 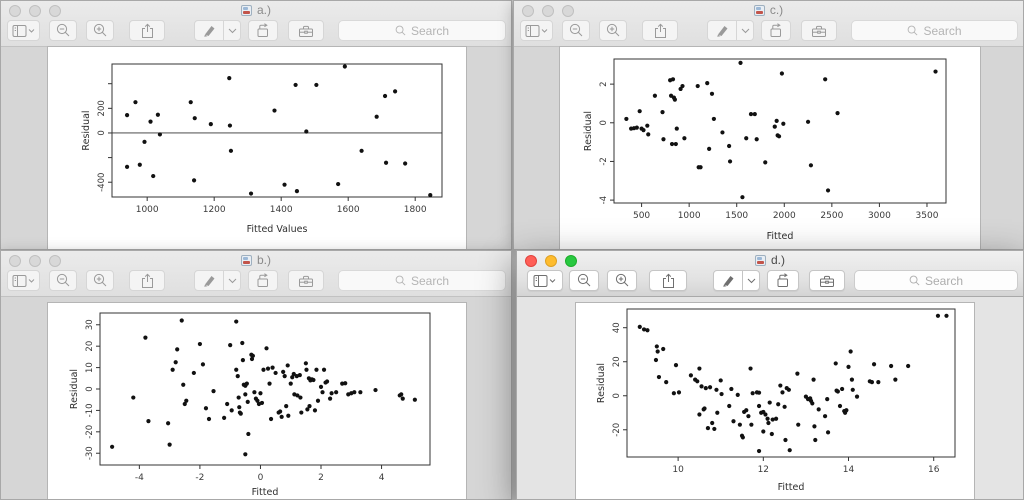 I want to click on svg-text: 10, so click(x=90, y=367).